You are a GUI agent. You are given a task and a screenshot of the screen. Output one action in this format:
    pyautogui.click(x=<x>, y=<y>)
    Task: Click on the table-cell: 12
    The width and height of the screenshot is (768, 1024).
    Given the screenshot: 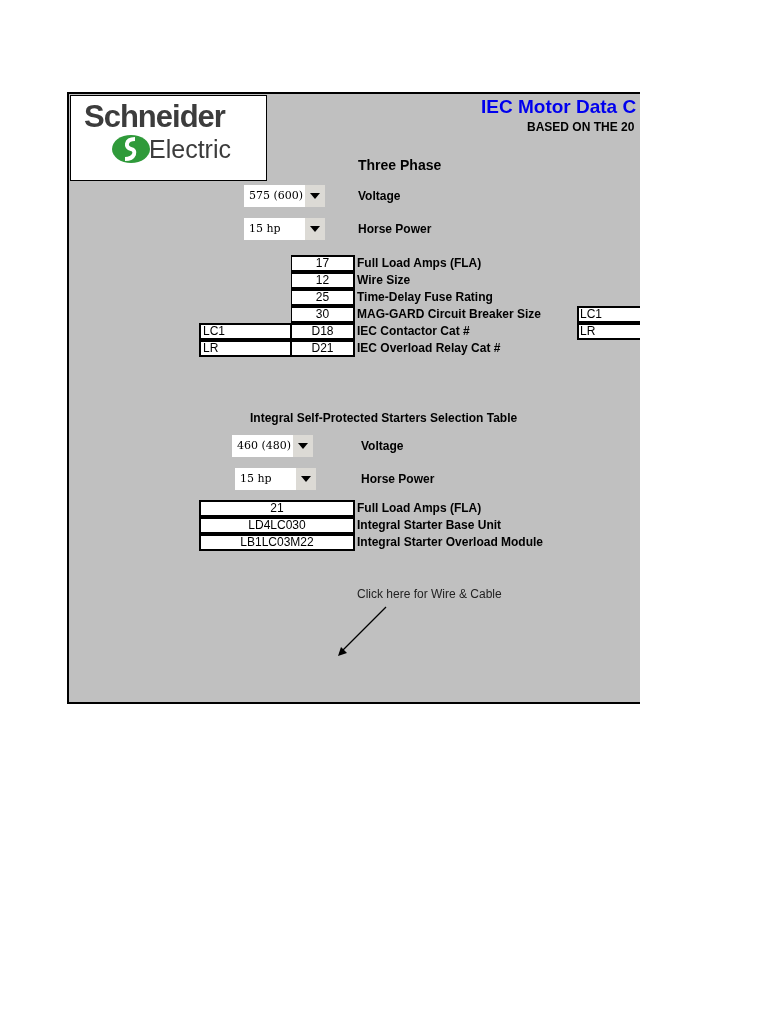 What is the action you would take?
    pyautogui.click(x=323, y=280)
    